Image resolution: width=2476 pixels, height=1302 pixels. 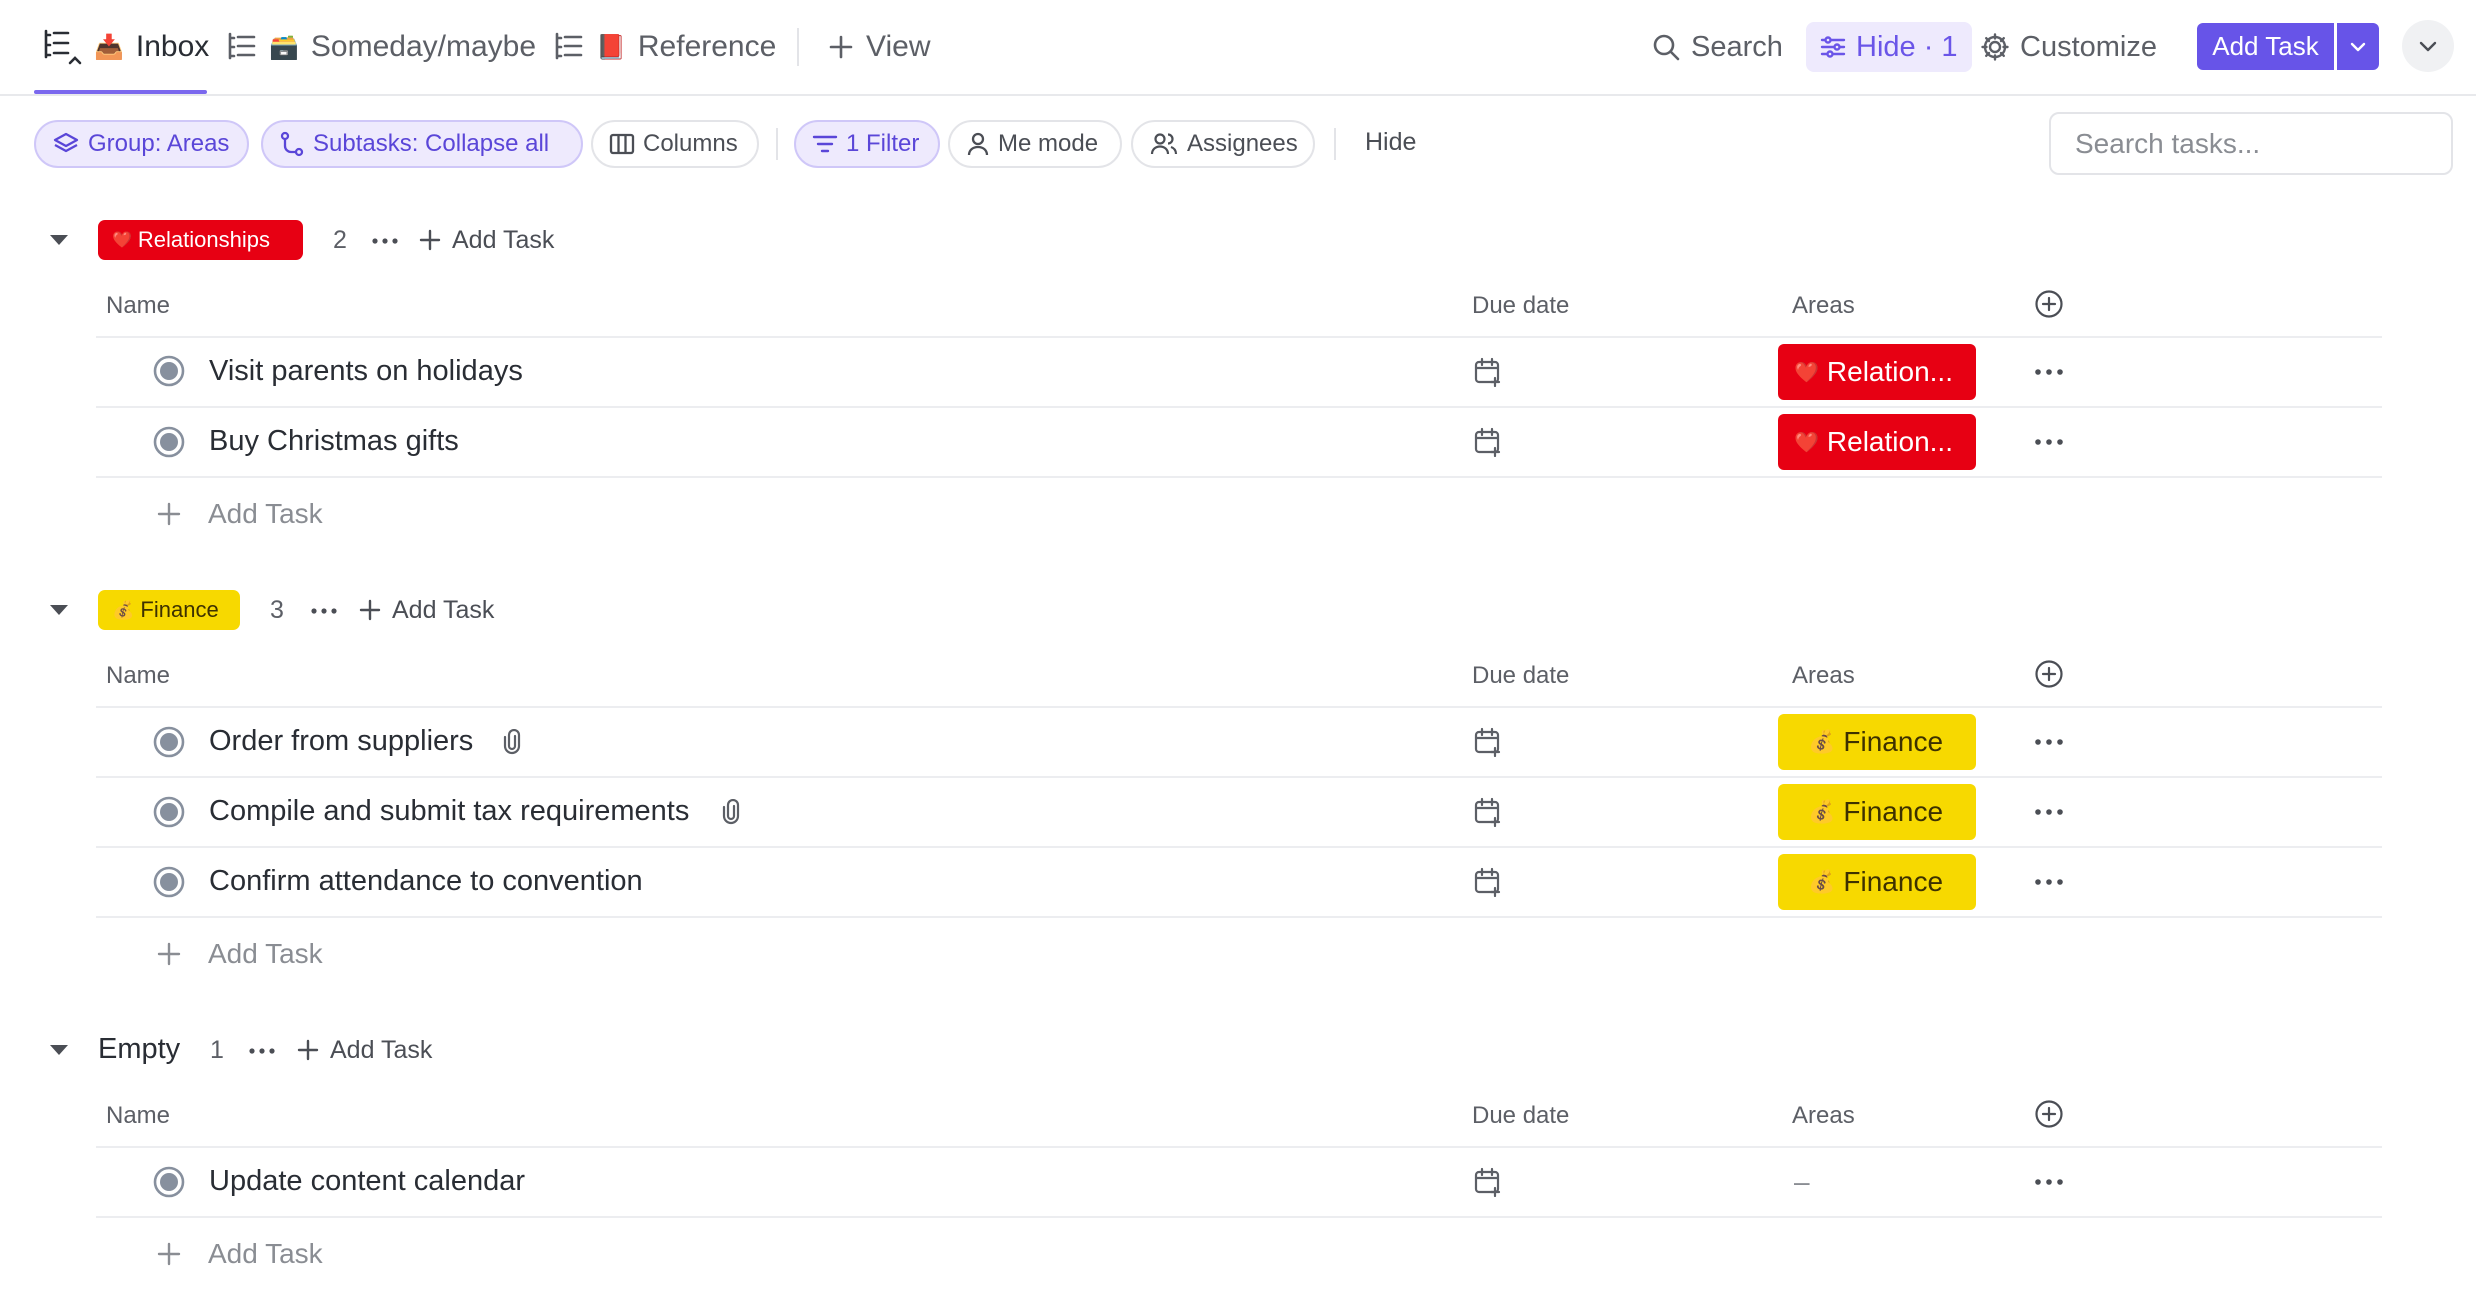 What do you see at coordinates (367, 1181) in the screenshot?
I see `task-name: Update content calendar` at bounding box center [367, 1181].